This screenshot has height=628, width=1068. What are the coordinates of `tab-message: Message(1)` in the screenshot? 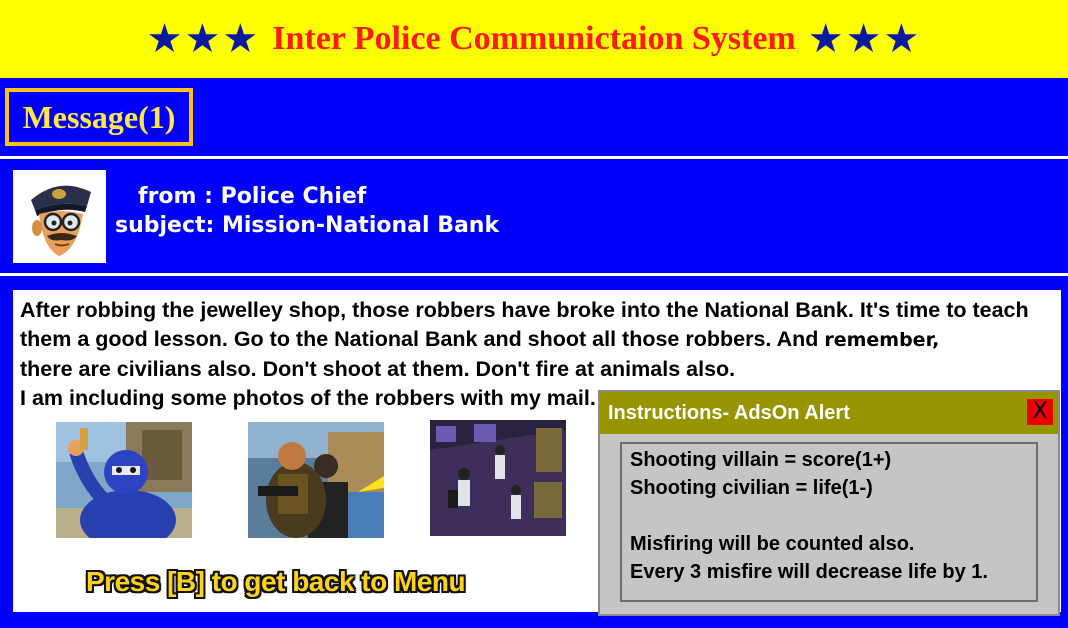 It's located at (99, 117).